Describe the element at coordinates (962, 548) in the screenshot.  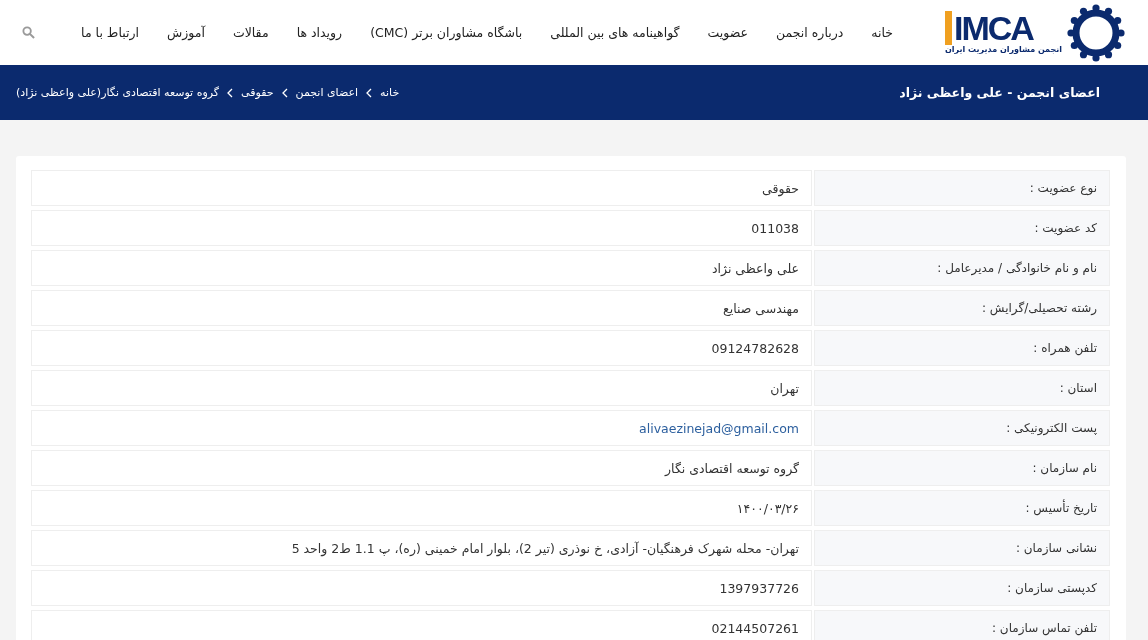
I see `field-label: نشانی سازمان :` at that location.